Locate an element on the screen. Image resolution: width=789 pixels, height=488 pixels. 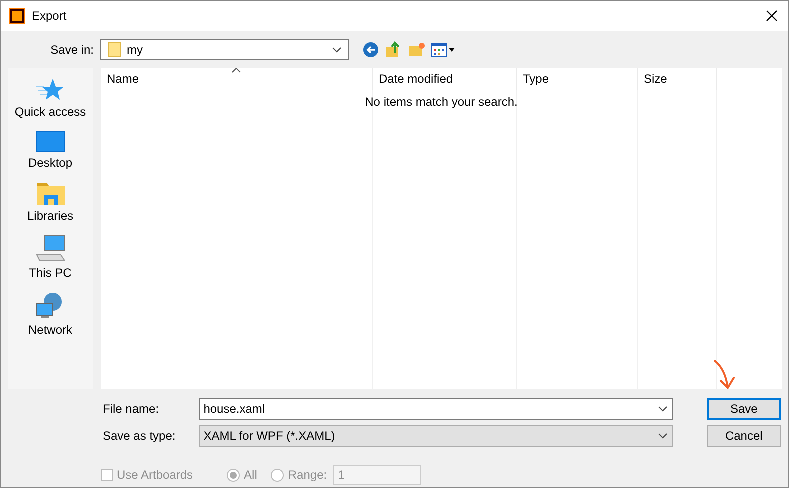
sidebar-item: Network is located at coordinates (50, 314).